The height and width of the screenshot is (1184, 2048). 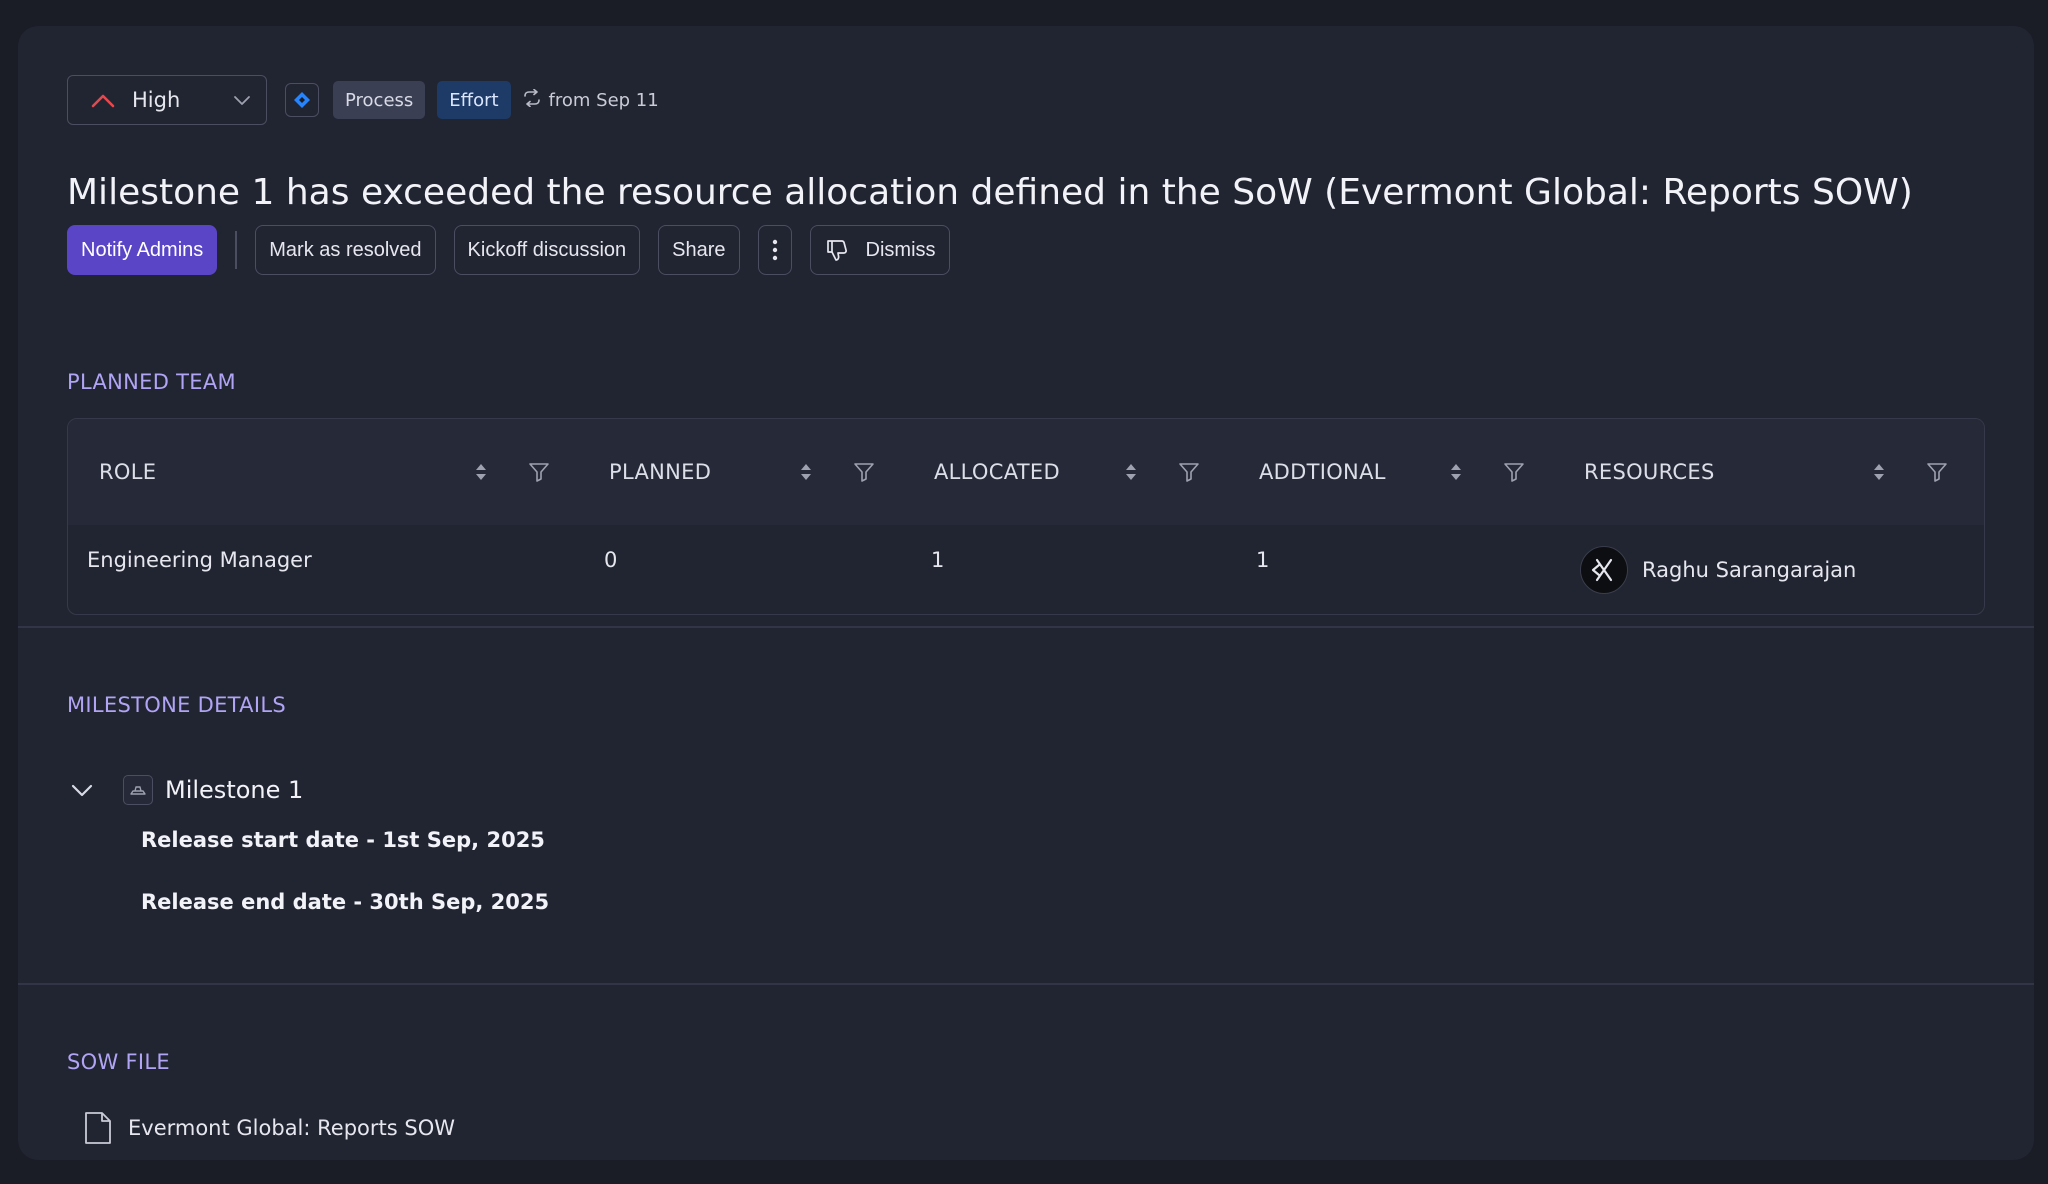 I want to click on milestone-details-heading: MILESTONE DETAILS, so click(x=176, y=705).